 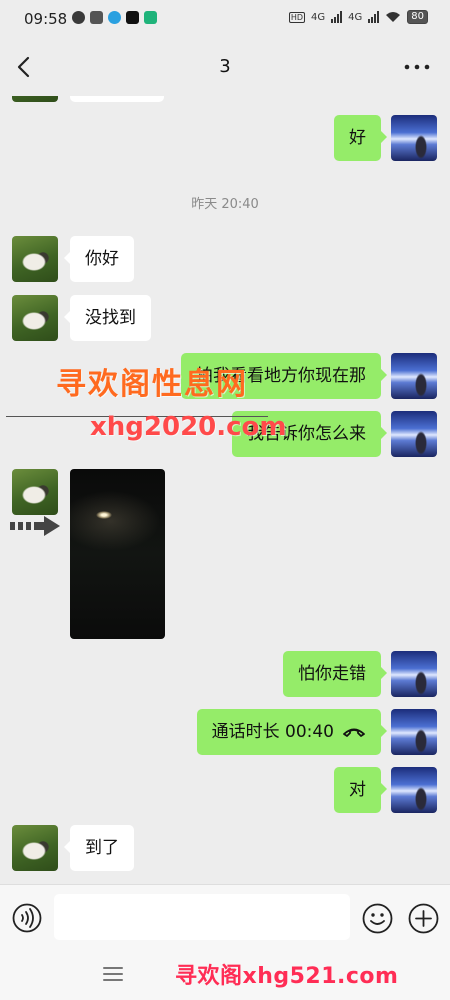 I want to click on input-bar, so click(x=225, y=917).